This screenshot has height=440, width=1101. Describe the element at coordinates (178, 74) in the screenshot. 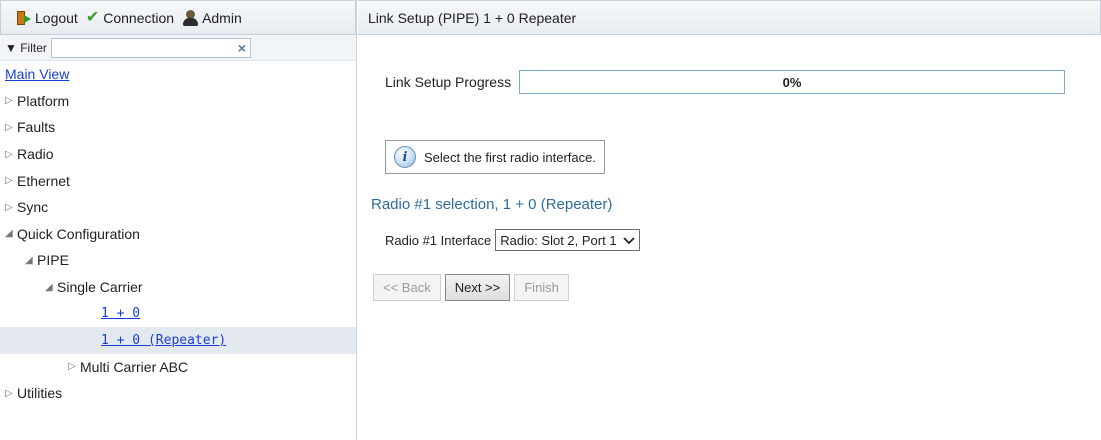

I see `tree-item-main-view: Main View` at that location.